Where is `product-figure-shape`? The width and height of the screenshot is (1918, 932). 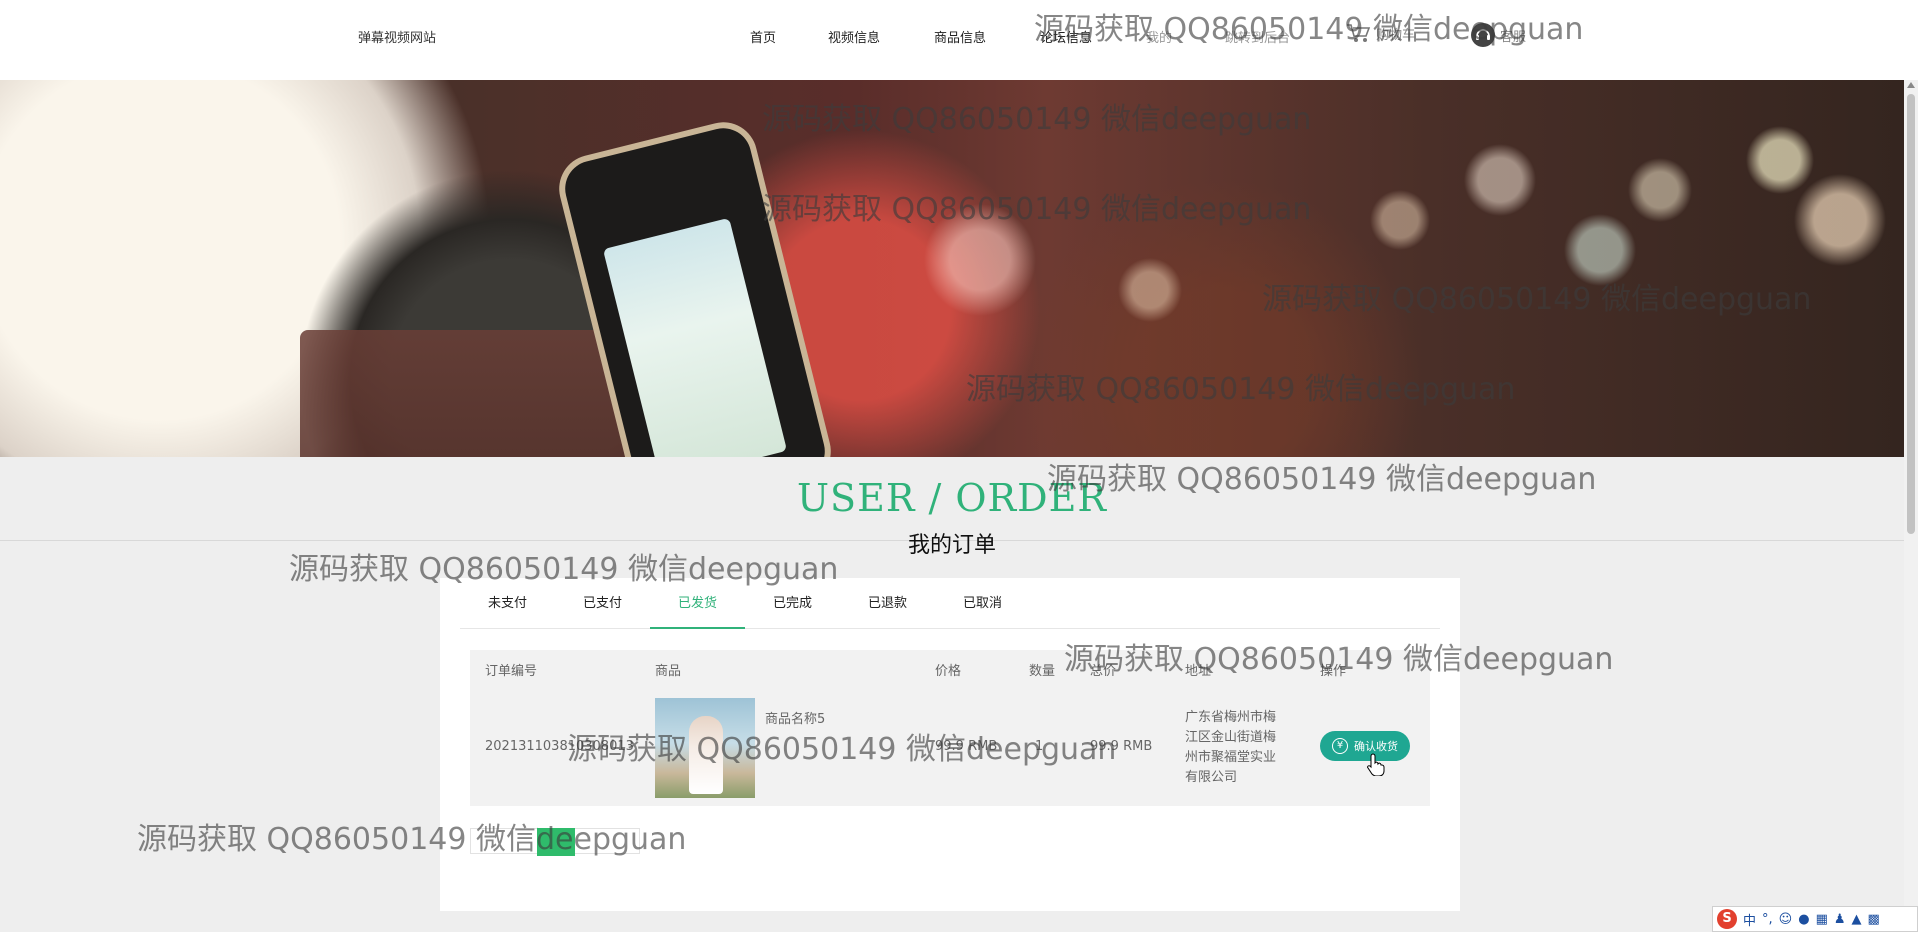 product-figure-shape is located at coordinates (706, 755).